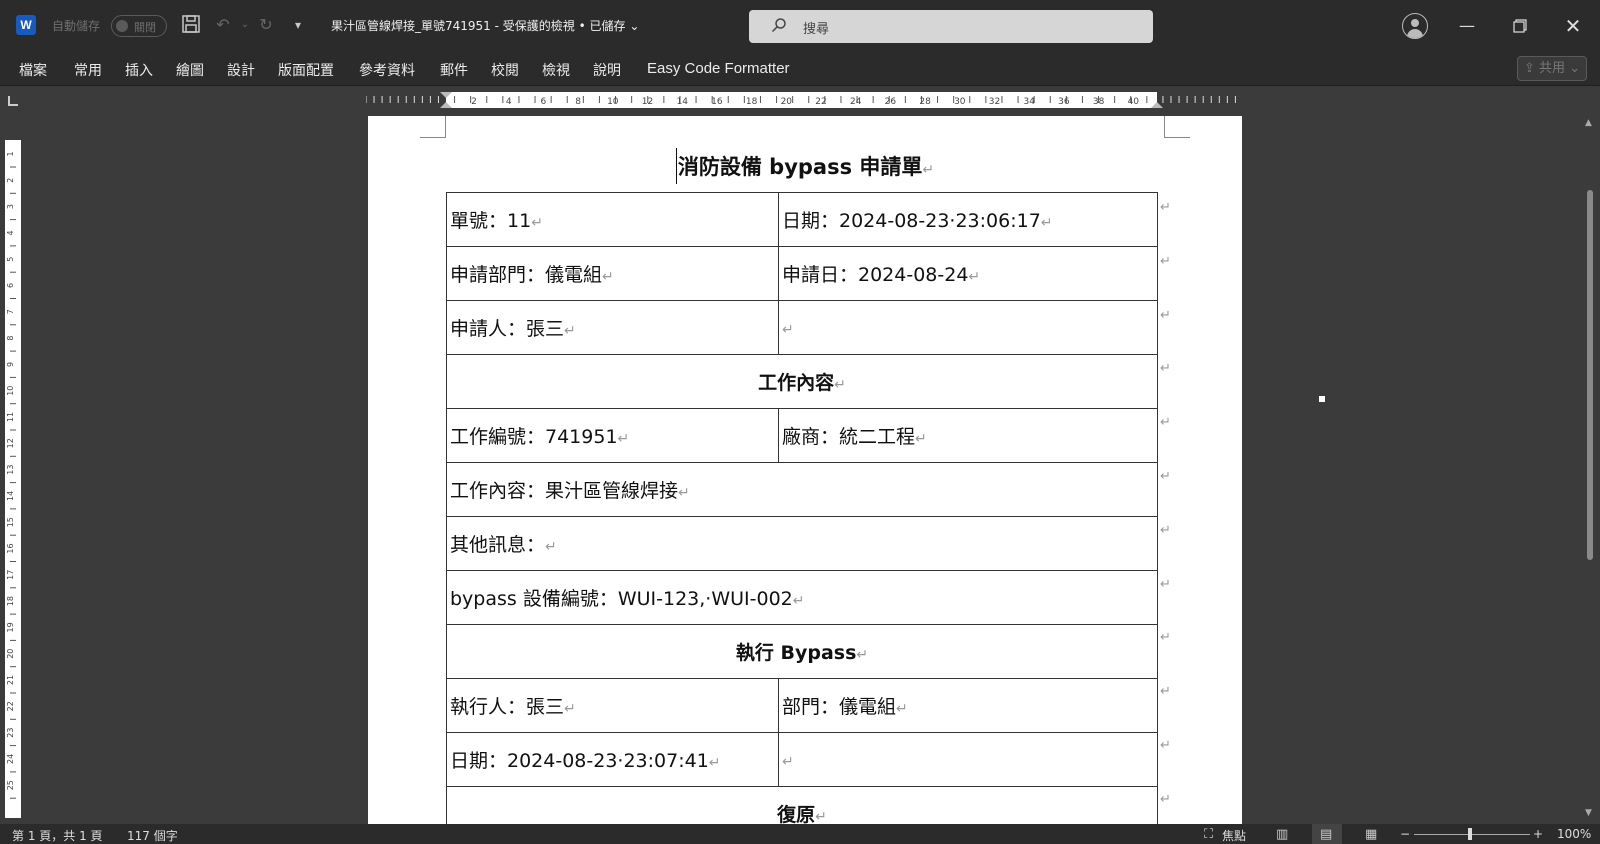 This screenshot has height=844, width=1600. What do you see at coordinates (682, 102) in the screenshot?
I see `ruler-label: 14` at bounding box center [682, 102].